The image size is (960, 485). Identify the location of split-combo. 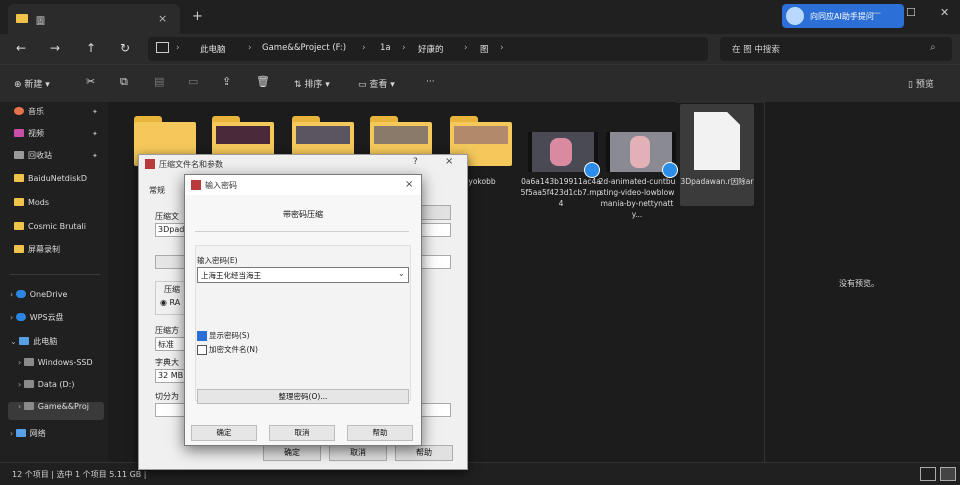
(171, 410).